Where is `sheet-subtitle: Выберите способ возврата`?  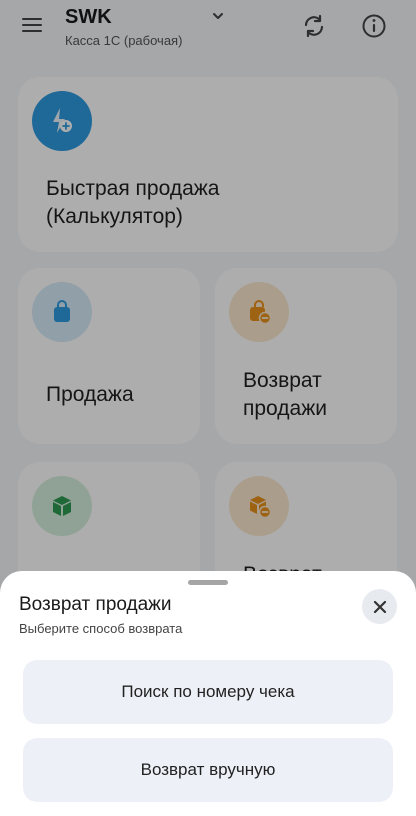
sheet-subtitle: Выберите способ возврата is located at coordinates (101, 628).